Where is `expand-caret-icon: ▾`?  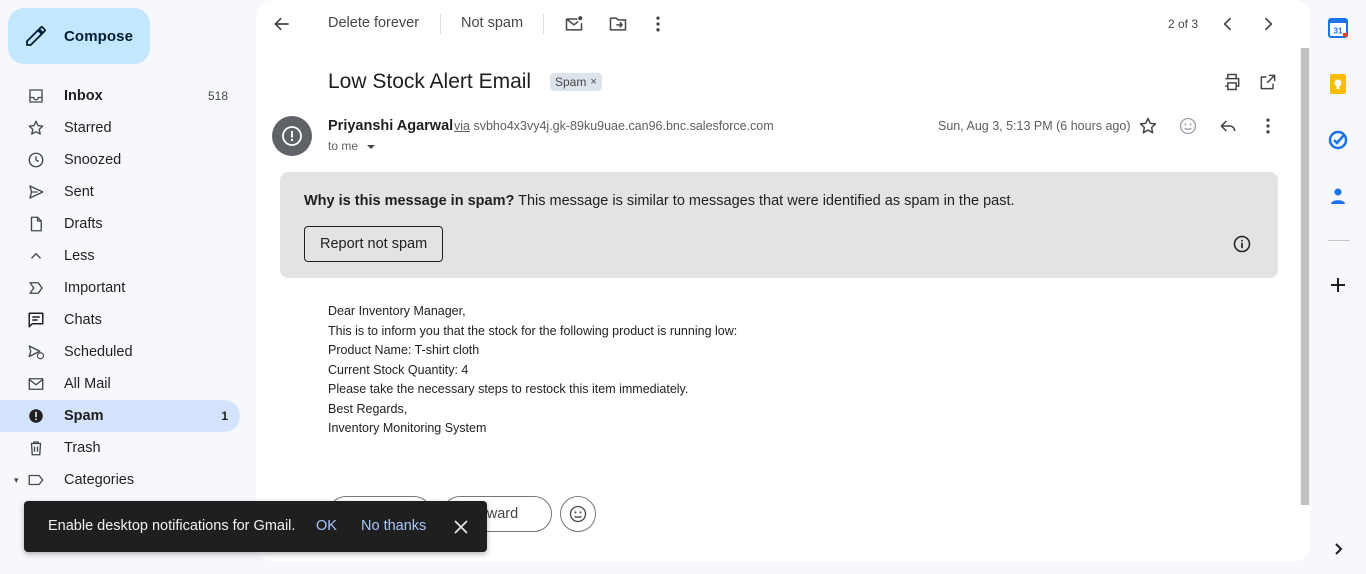
expand-caret-icon: ▾ is located at coordinates (16, 480).